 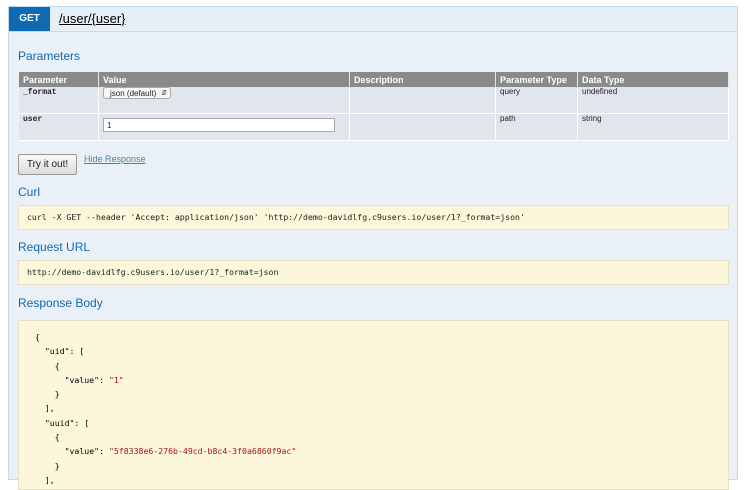 I want to click on table-row: _format json (default) ⇵ query undefined, so click(x=374, y=100).